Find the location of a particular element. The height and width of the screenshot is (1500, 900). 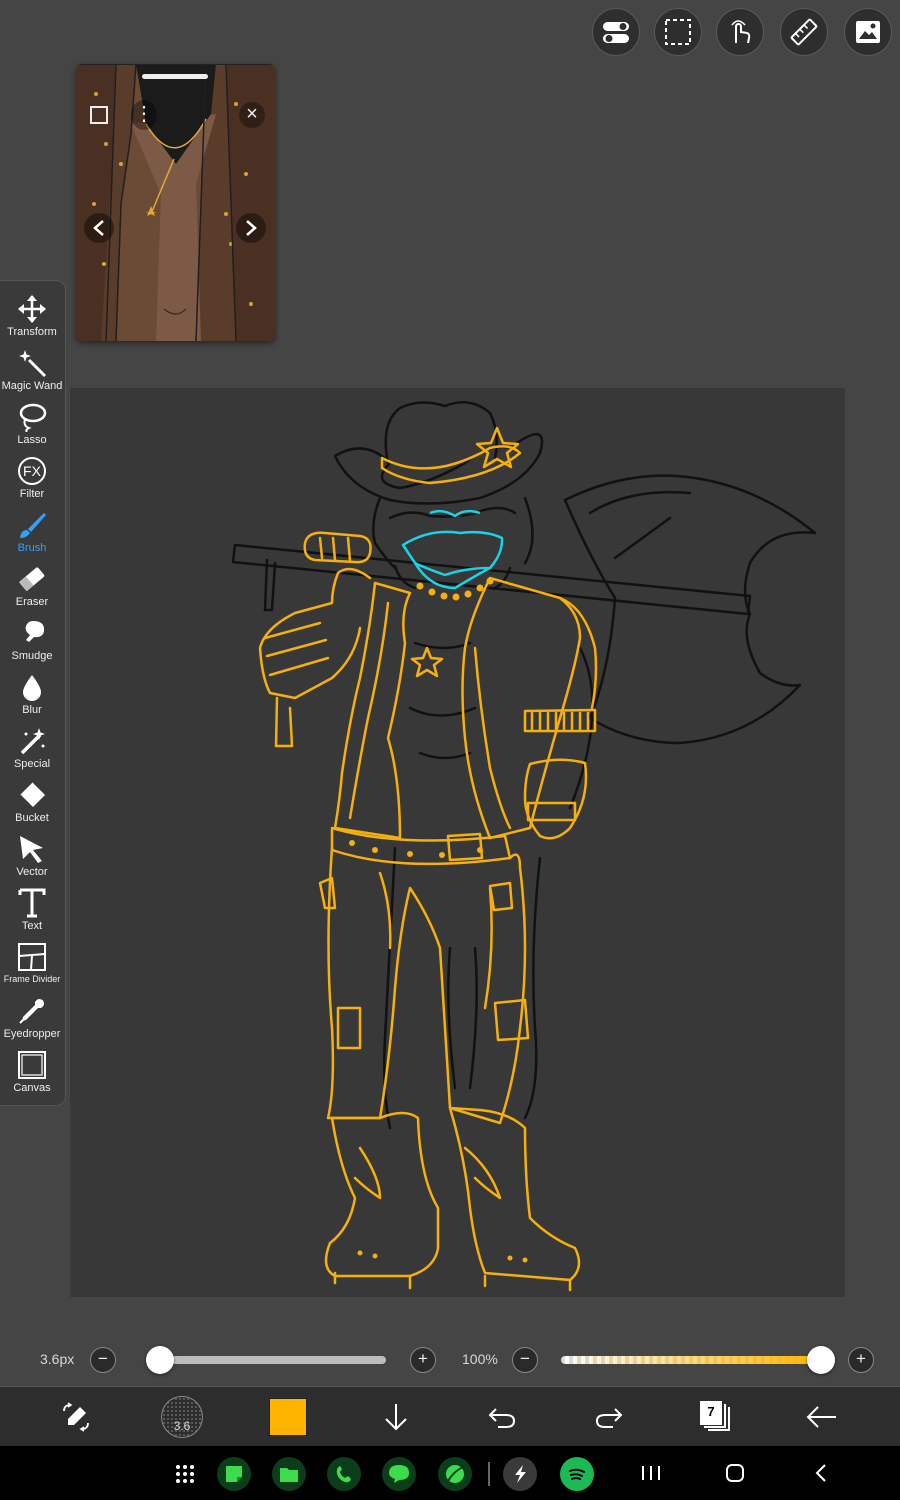

undo-icon is located at coordinates (502, 1418).